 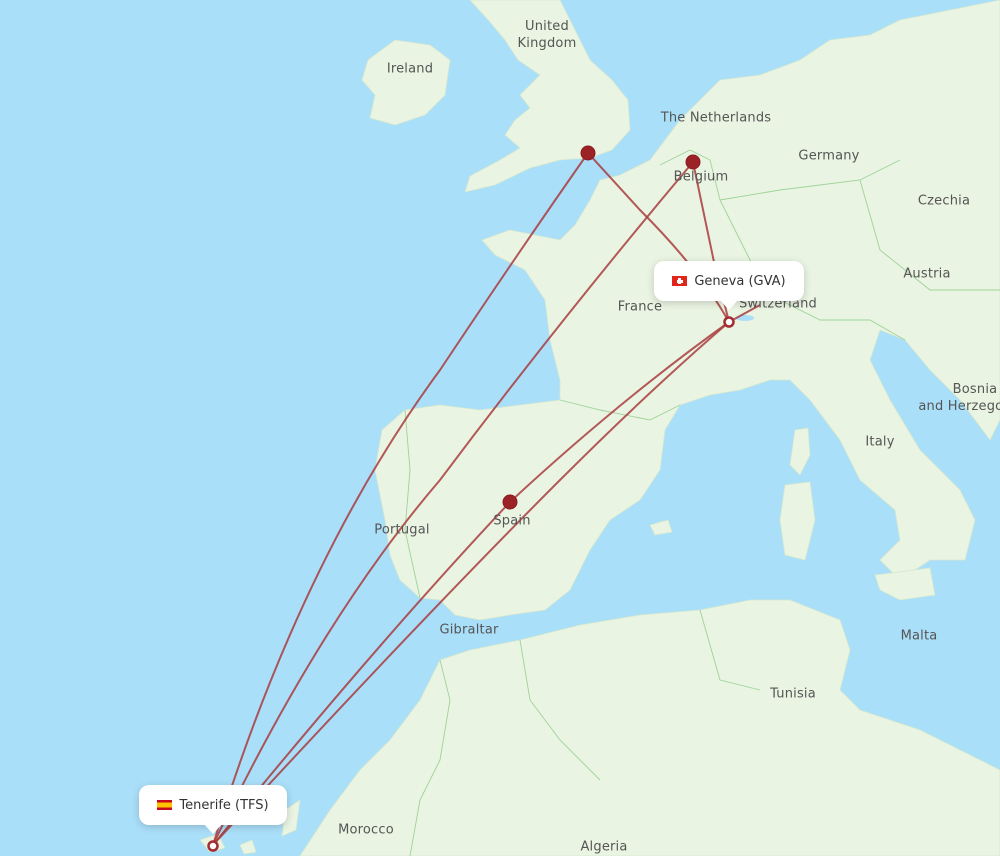 I want to click on label-austria: Austria, so click(x=927, y=274).